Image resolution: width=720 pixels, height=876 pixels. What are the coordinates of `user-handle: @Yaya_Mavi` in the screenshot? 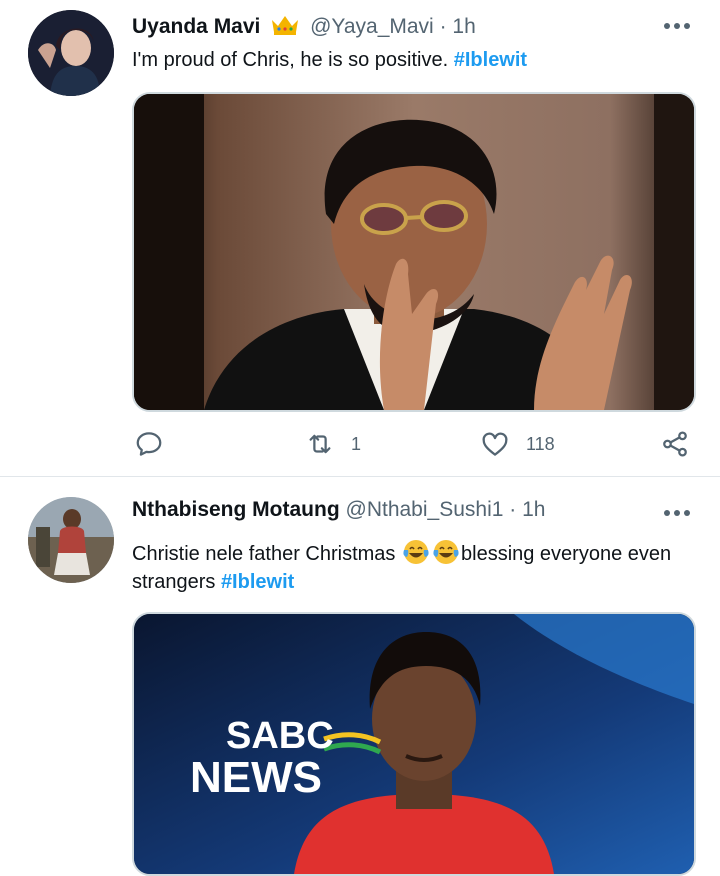 It's located at (372, 26).